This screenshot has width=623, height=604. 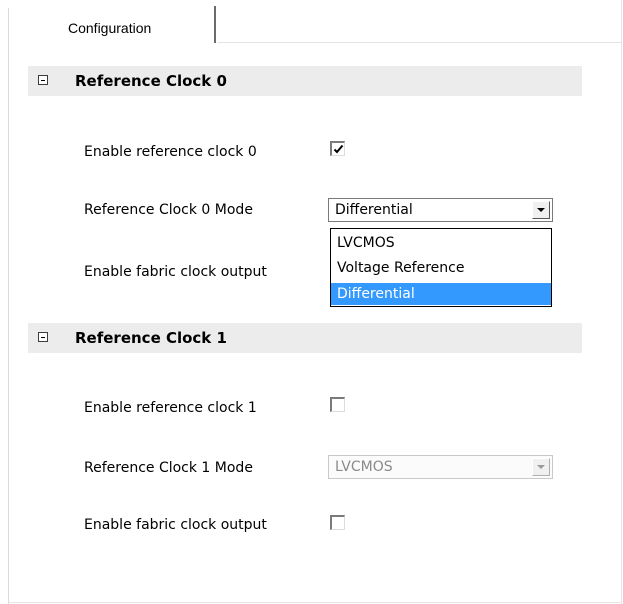 I want to click on dropdown-option-differential: Differential, so click(x=441, y=294).